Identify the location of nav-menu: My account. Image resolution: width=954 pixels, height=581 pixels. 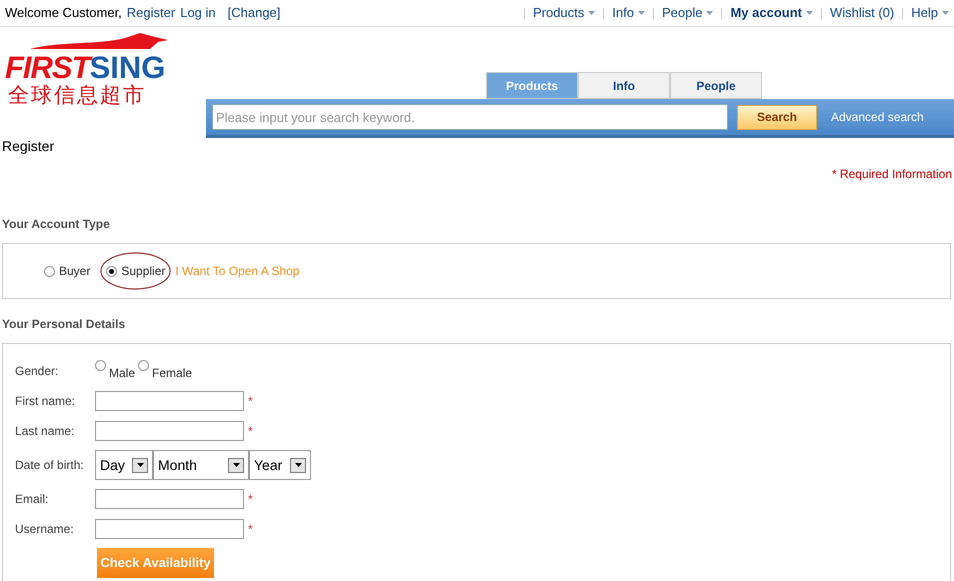
(771, 13).